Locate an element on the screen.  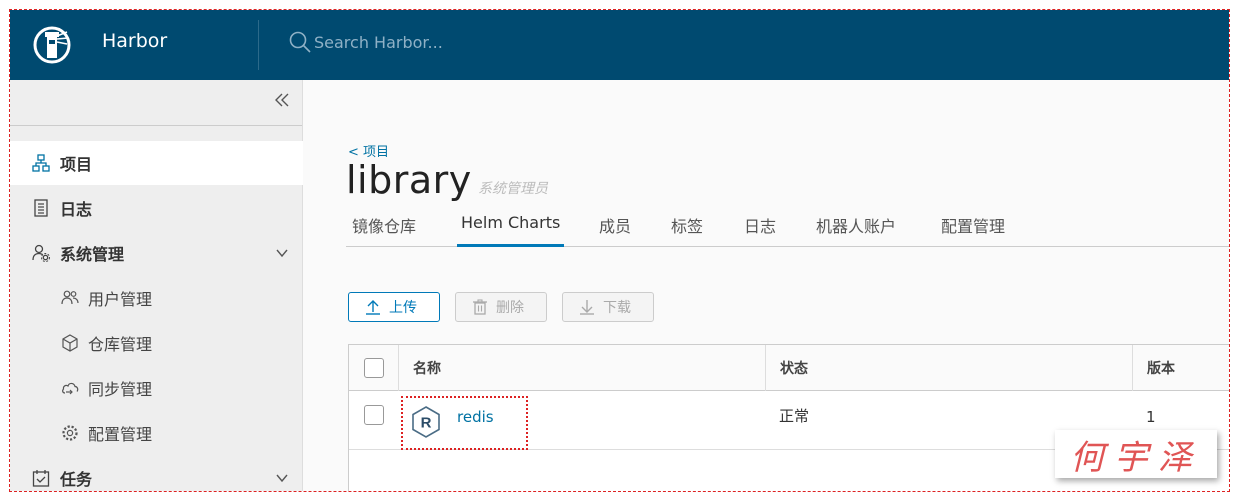
brand-name: Harbor is located at coordinates (134, 41).